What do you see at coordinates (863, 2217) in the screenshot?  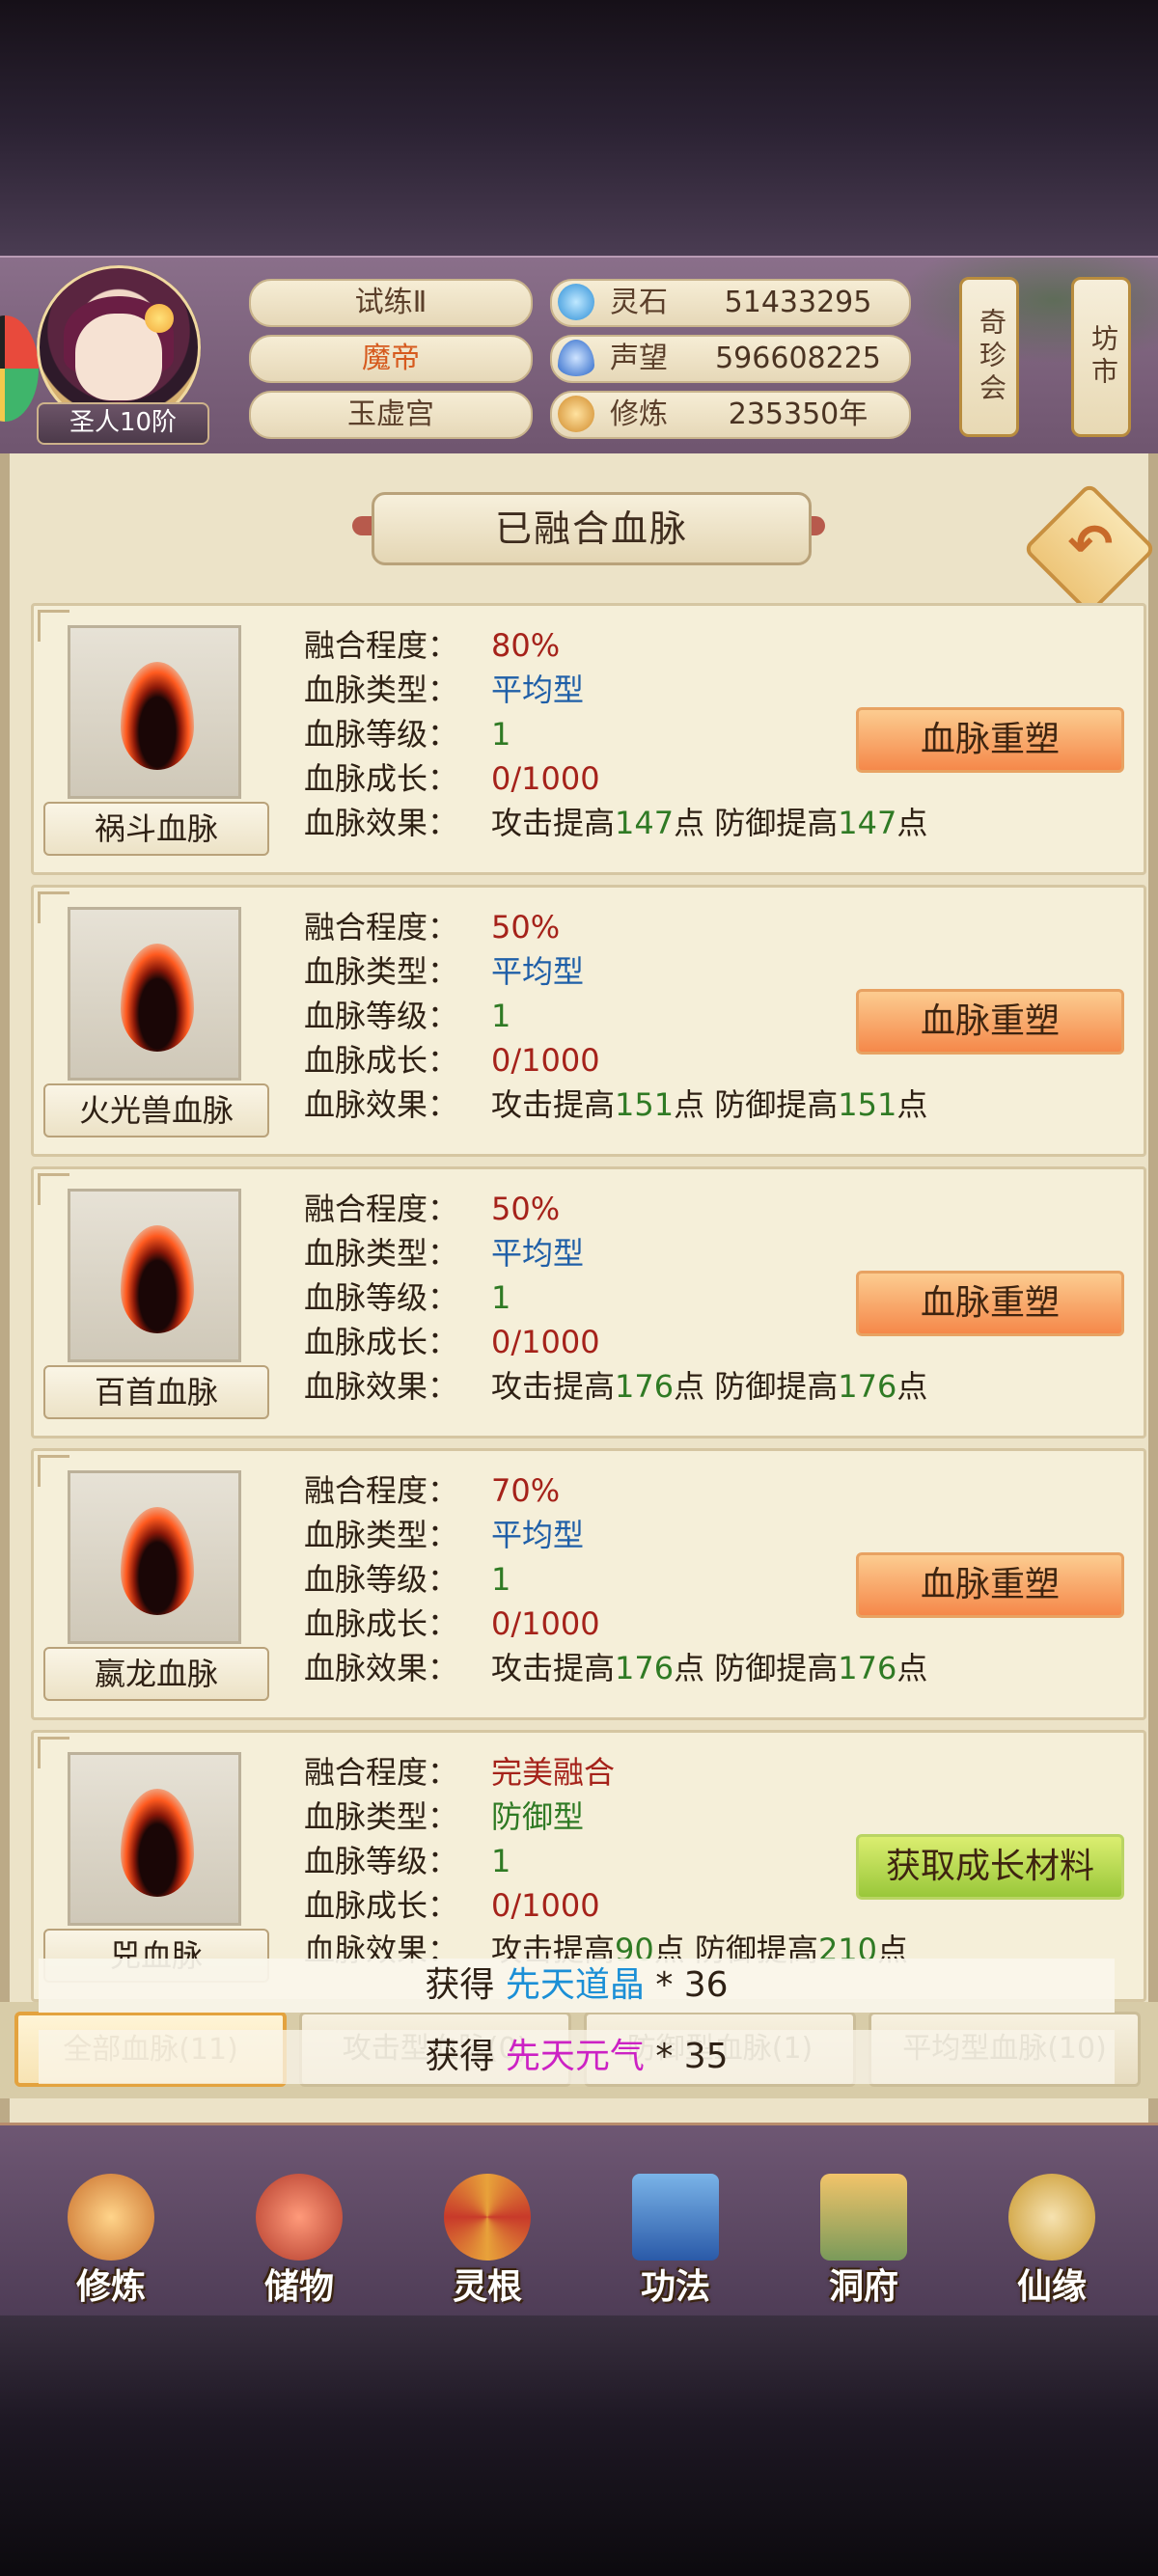 I see `cave-mansion-icon` at bounding box center [863, 2217].